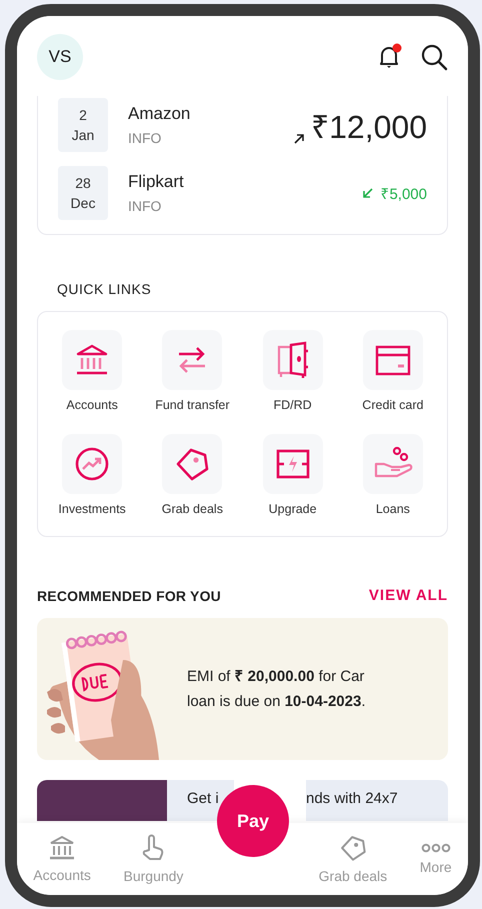 Image resolution: width=482 pixels, height=909 pixels. What do you see at coordinates (408, 595) in the screenshot?
I see `view-all-link: VIEW ALL` at bounding box center [408, 595].